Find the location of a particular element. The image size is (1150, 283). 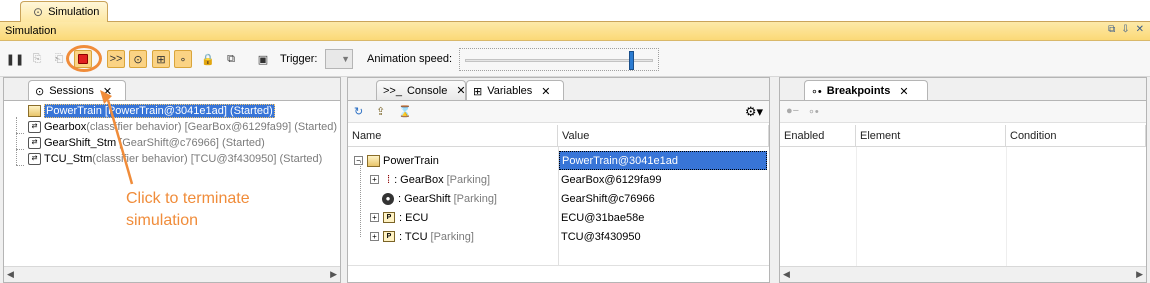

tab-variables: ⊞ Variables ✕ is located at coordinates (515, 90).